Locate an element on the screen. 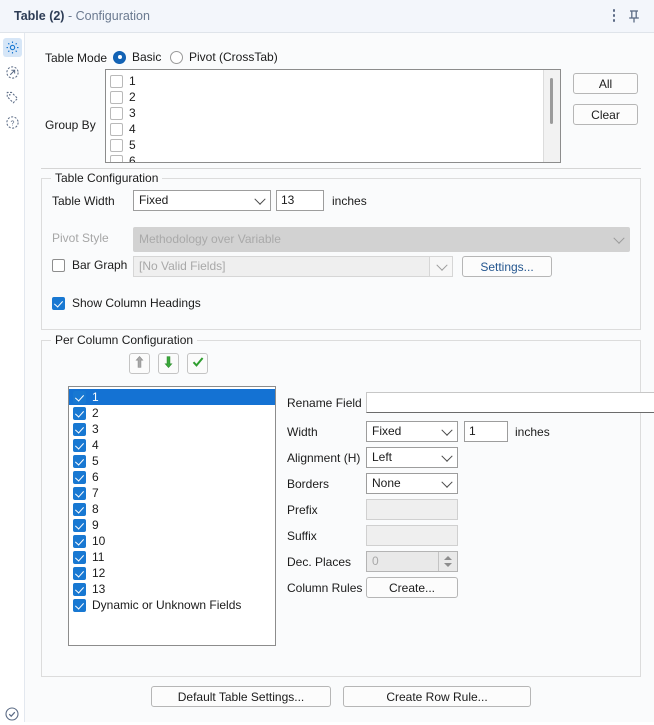 The height and width of the screenshot is (725, 654). table-row: 10 is located at coordinates (172, 541).